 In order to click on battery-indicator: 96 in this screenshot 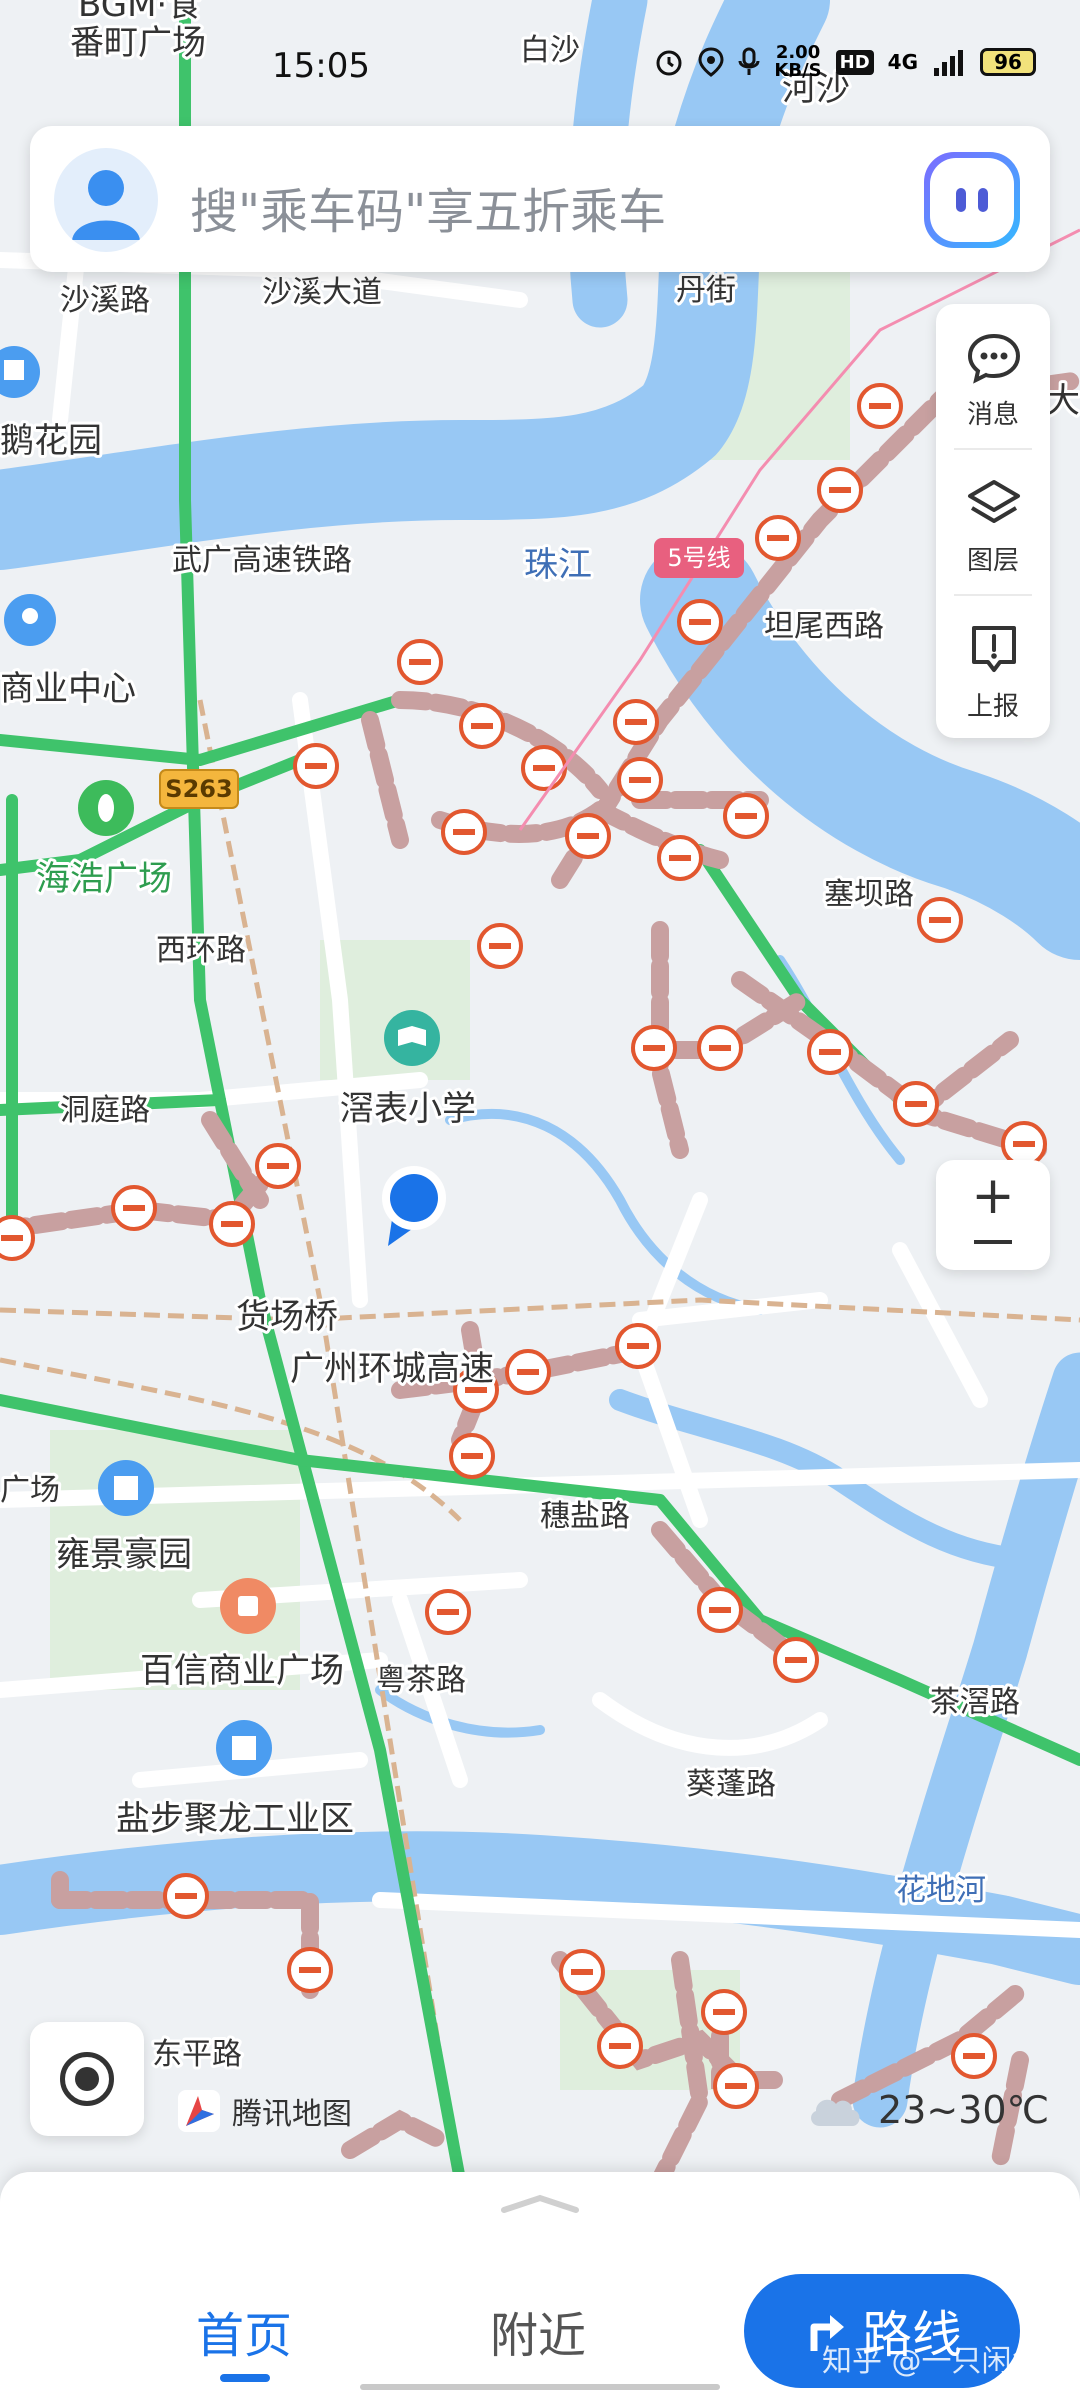, I will do `click(1008, 62)`.